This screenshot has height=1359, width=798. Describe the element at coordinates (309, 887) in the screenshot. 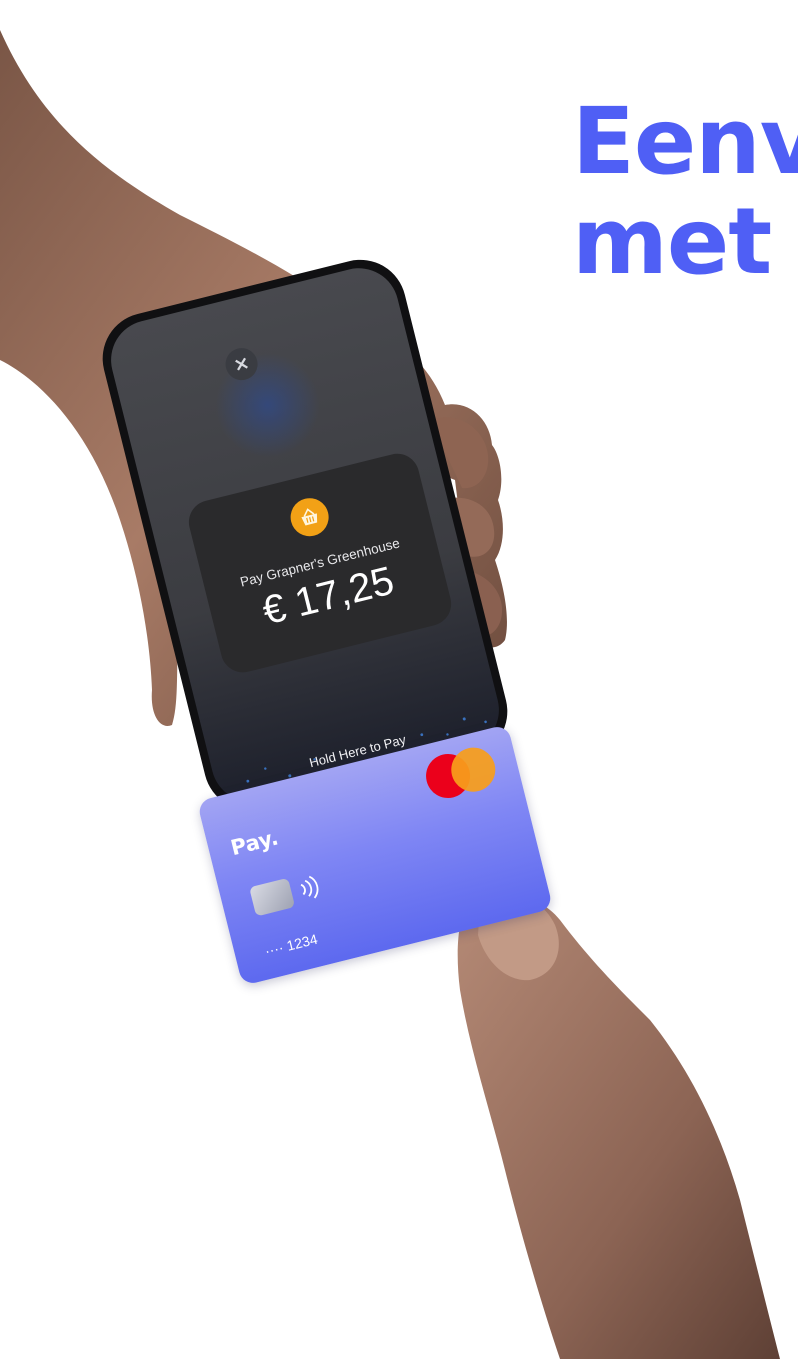

I see `contactless-icon` at that location.